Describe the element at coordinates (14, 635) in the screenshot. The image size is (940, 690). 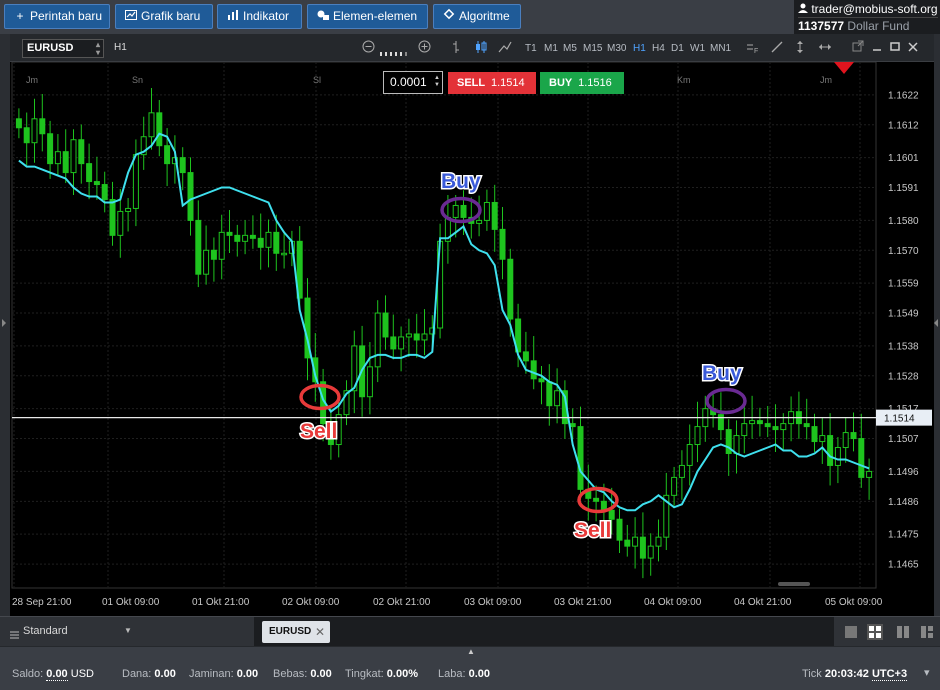
I see `menu-icon` at that location.